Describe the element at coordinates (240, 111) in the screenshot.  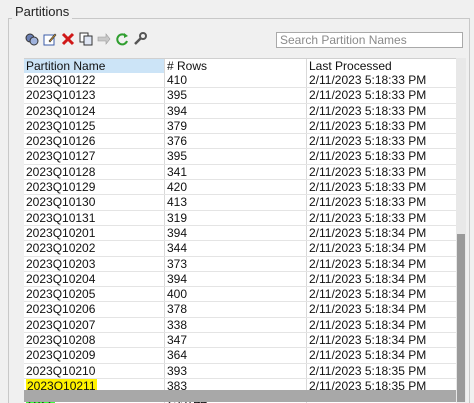
I see `table-row: 2023Q10124 394 2/11/2023 5:18:33 PM` at that location.